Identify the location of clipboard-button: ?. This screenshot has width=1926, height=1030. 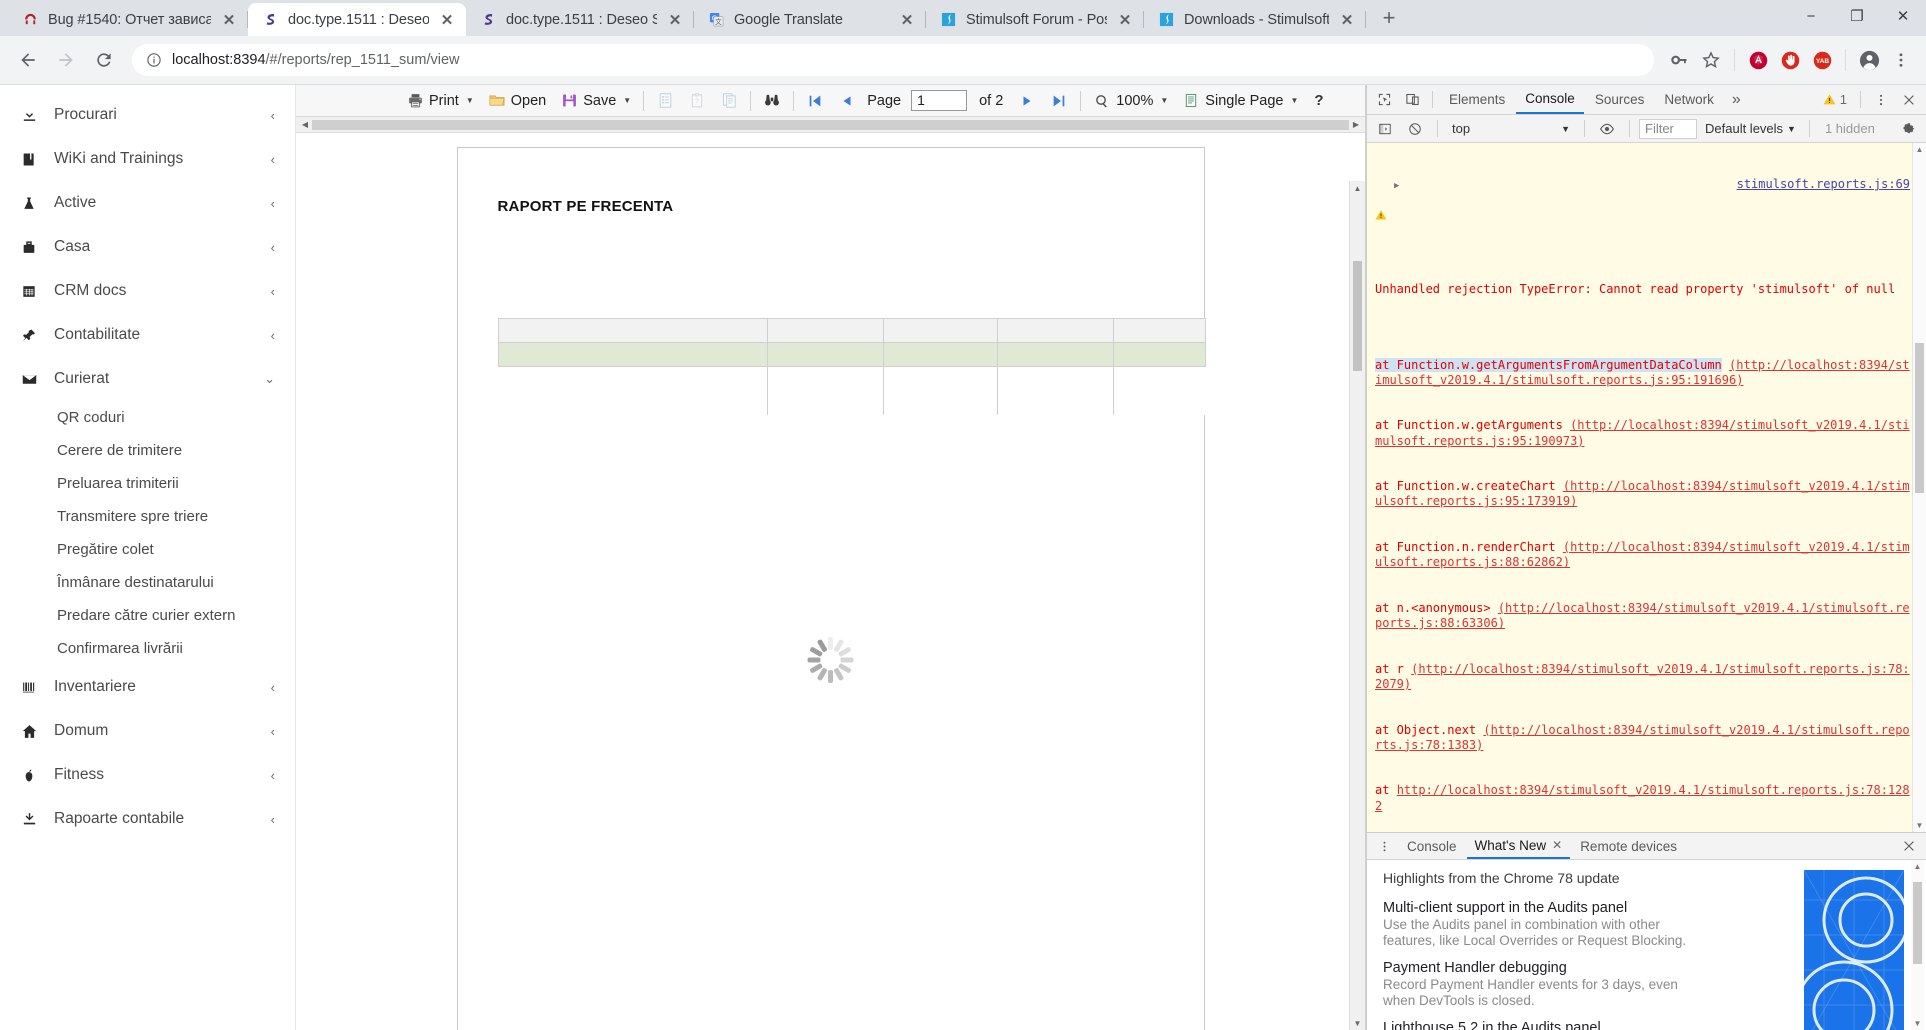
(697, 100).